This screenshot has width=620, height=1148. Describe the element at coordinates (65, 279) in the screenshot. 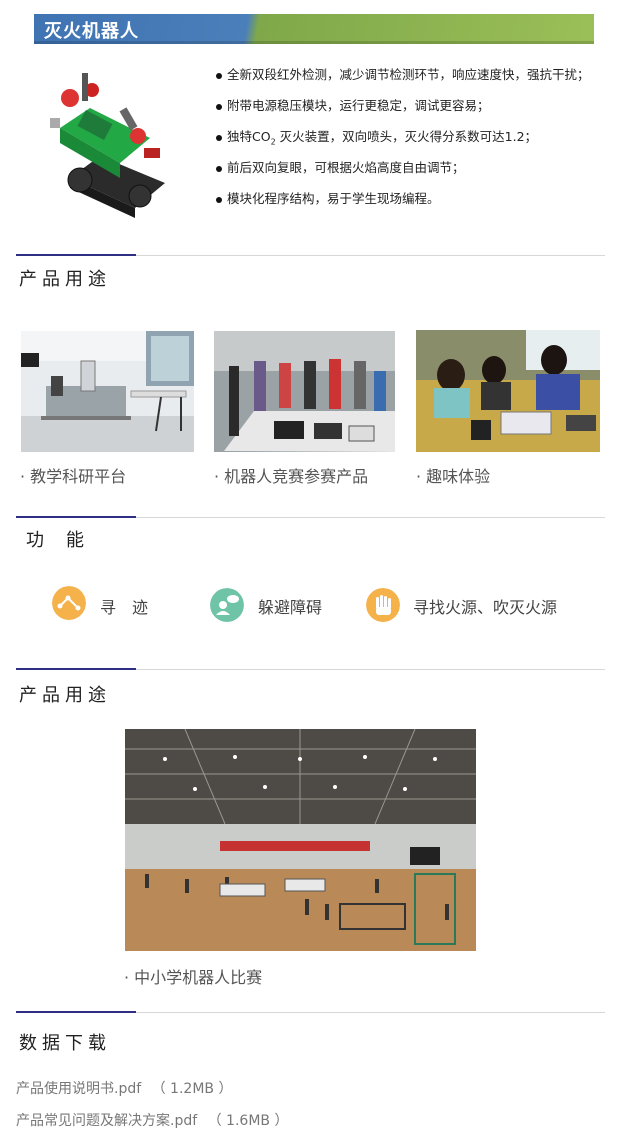

I see `section-title-usage: 产品用途` at that location.